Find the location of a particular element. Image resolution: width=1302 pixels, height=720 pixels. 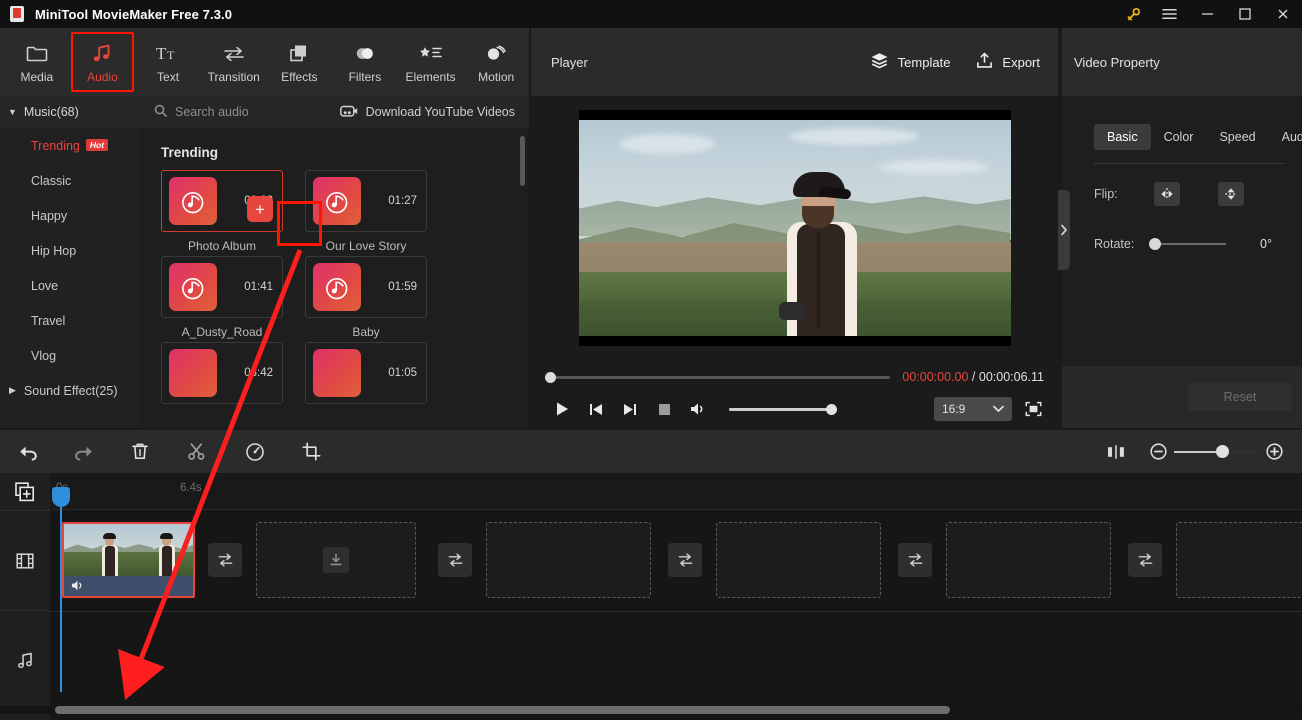

audio-duration: 03:42 is located at coordinates (258, 373).